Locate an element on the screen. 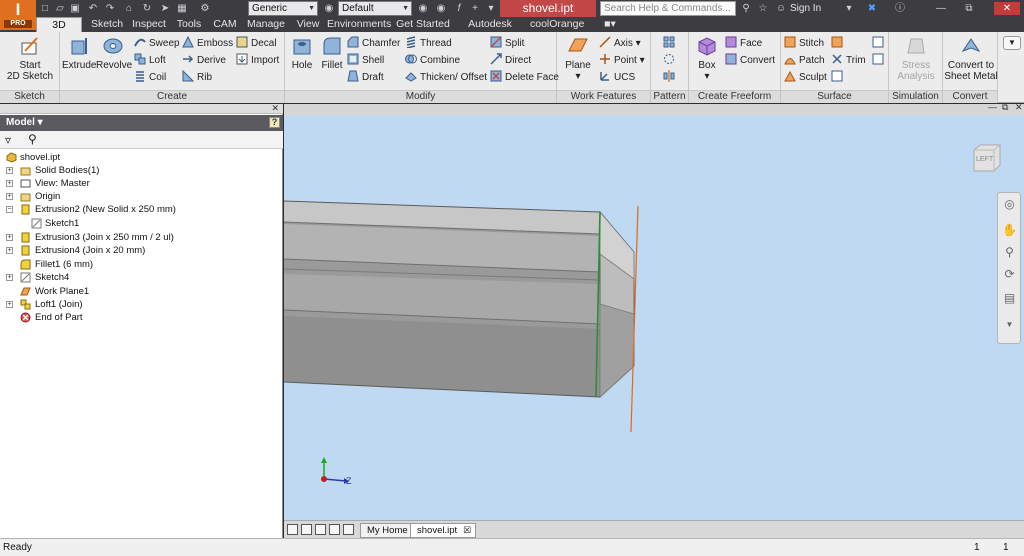  convert-button: Convert is located at coordinates (750, 60).